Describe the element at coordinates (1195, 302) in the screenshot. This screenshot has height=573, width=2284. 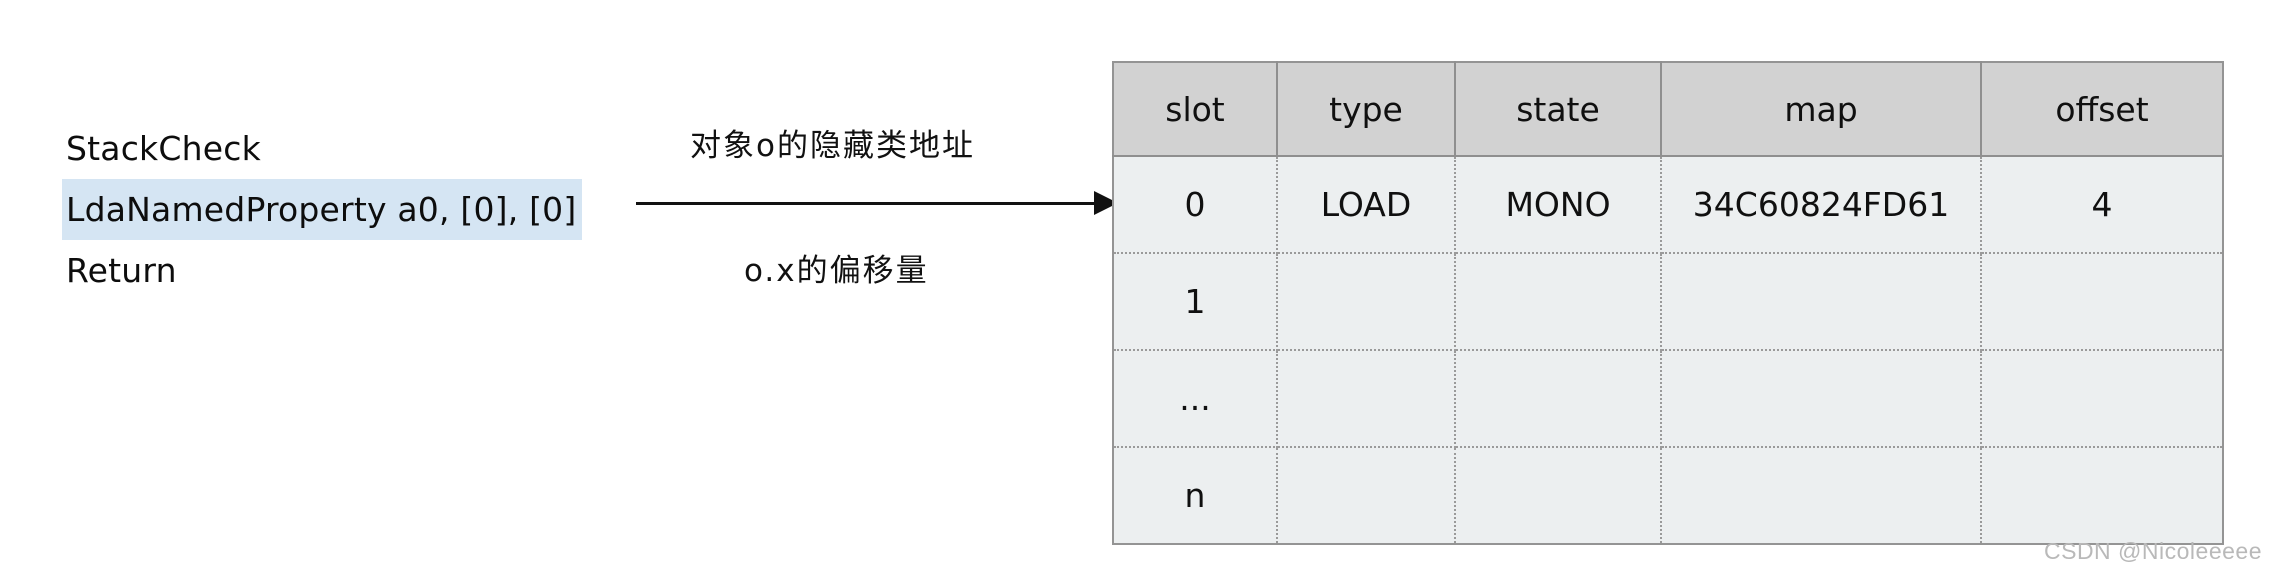
I see `cell-slot: 1` at that location.